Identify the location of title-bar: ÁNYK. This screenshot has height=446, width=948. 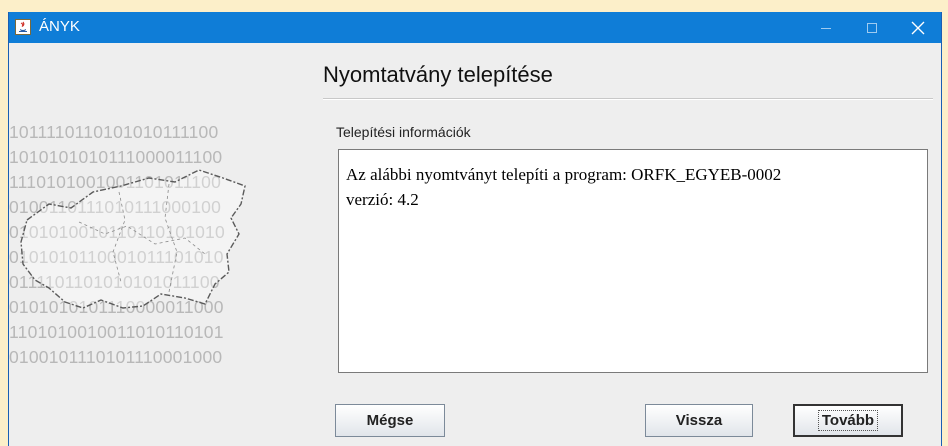
(475, 27).